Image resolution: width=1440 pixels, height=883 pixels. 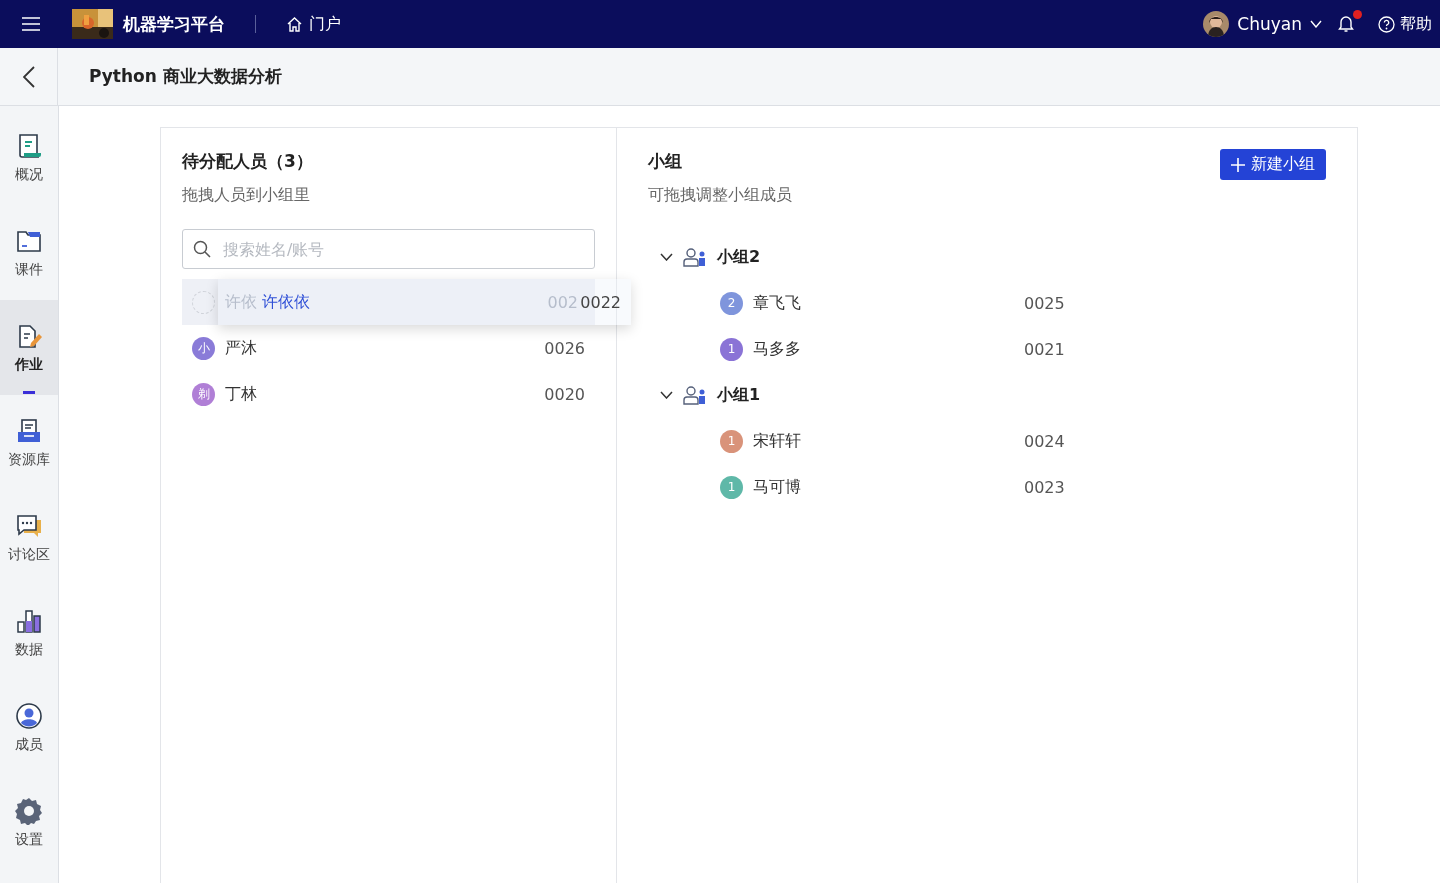 I want to click on caret-icon, so click(x=1316, y=24).